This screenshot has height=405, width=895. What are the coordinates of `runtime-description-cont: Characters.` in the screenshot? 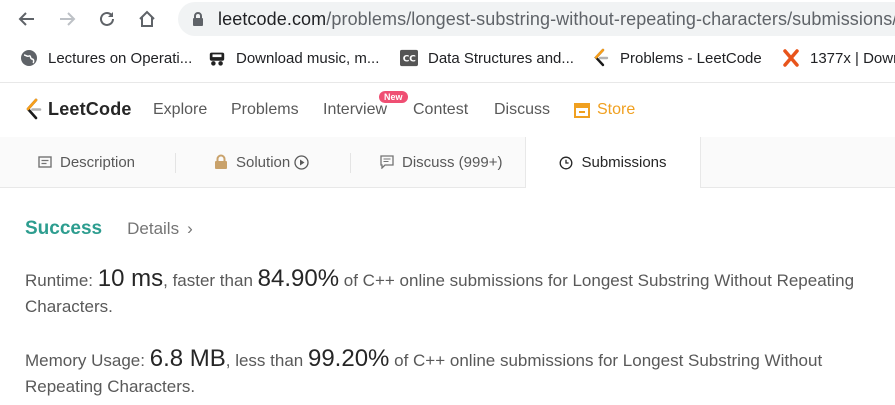 It's located at (69, 306).